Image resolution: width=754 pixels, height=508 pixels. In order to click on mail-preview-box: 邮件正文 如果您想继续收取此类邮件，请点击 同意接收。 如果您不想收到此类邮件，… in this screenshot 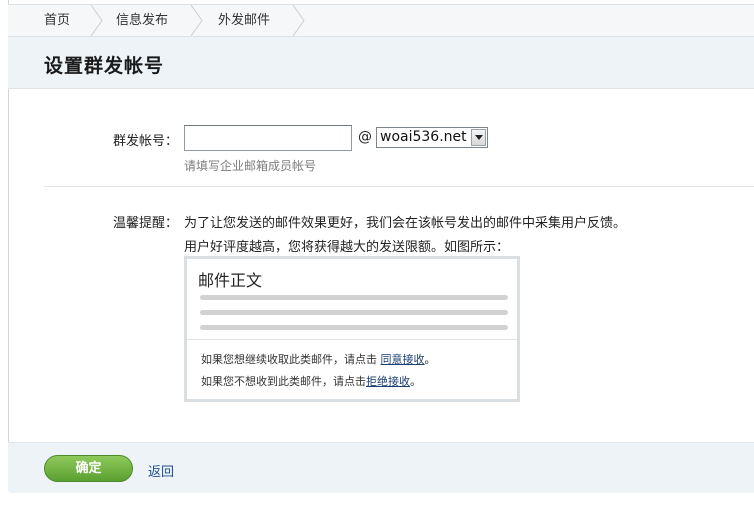, I will do `click(352, 329)`.